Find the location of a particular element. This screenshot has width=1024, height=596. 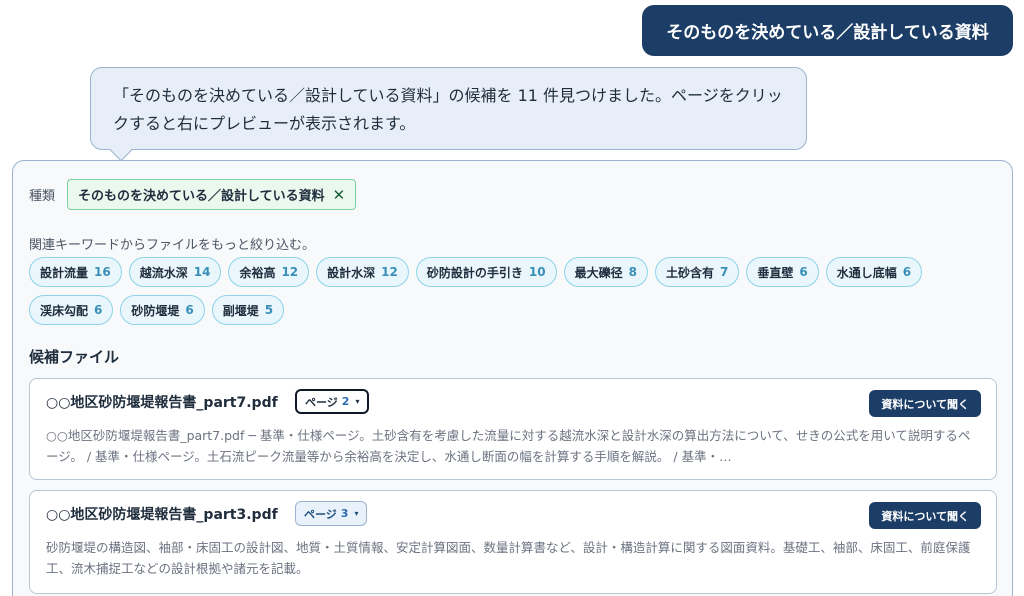

page-select-number: 2 is located at coordinates (345, 401).